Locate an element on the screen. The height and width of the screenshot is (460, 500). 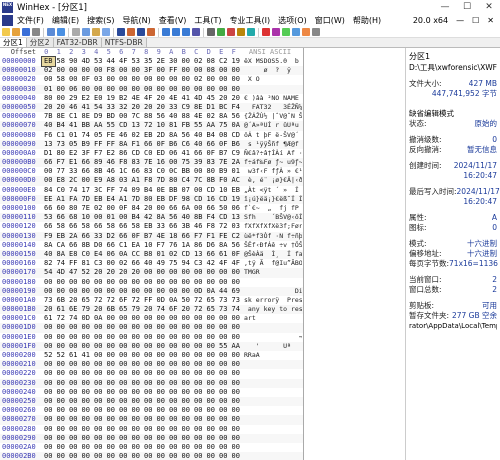
hex-byte: 19 is located at coordinates (111, 98).